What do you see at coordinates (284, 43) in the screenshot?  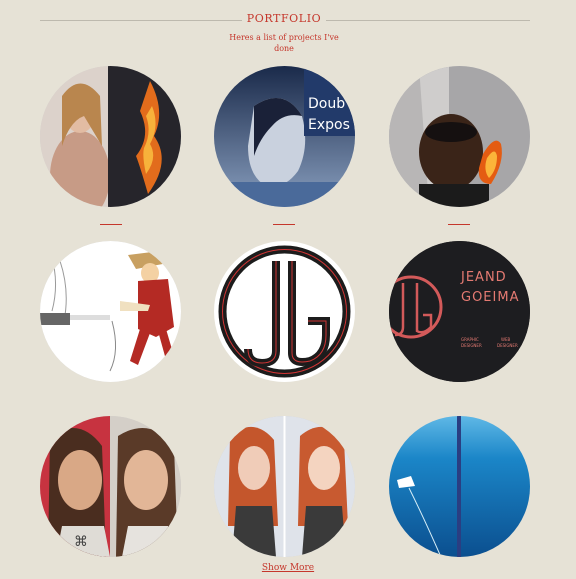 I see `portfolio-subtitle: Heres a list of projects I've done` at bounding box center [284, 43].